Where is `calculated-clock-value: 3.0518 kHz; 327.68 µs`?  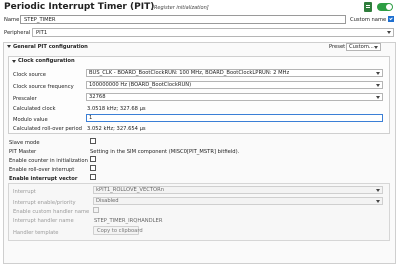
calculated-clock-value: 3.0518 kHz; 327.68 µs is located at coordinates (116, 109).